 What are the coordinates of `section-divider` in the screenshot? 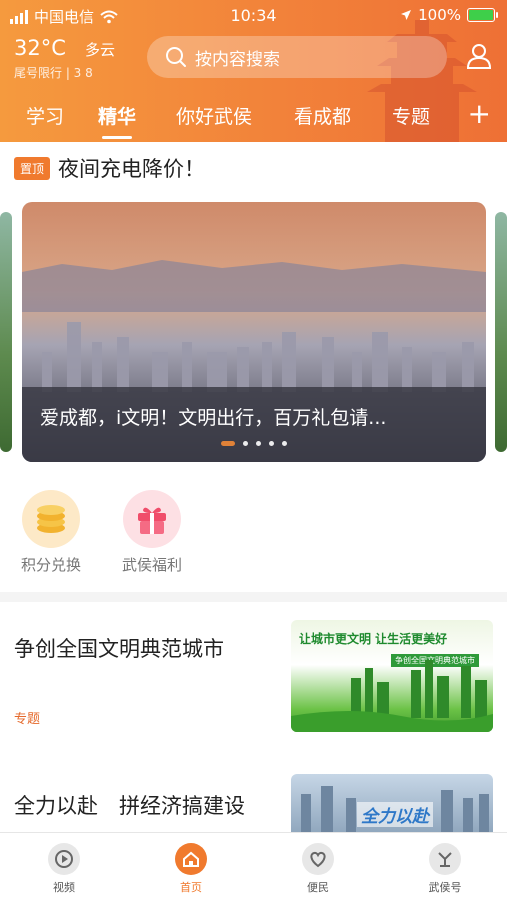 It's located at (253, 597).